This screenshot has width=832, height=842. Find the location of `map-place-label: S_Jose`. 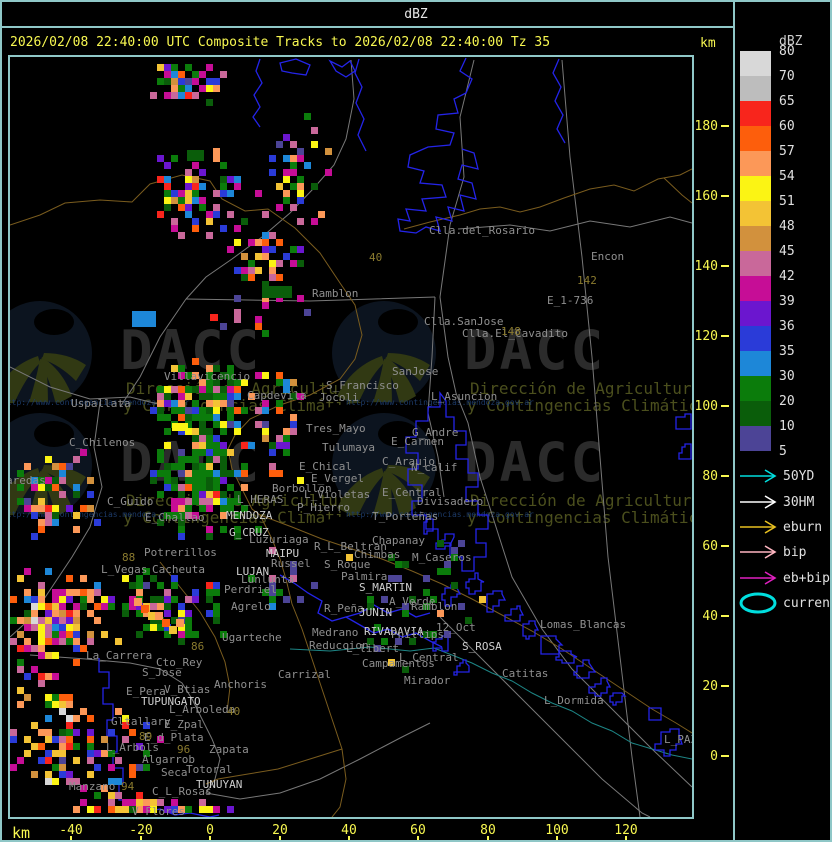

map-place-label: S_Jose is located at coordinates (162, 672).